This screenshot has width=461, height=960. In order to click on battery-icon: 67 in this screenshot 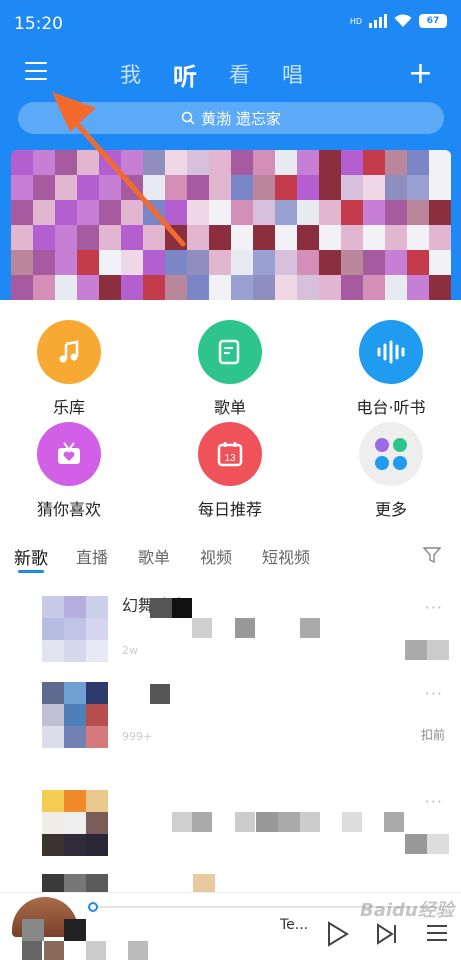, I will do `click(433, 21)`.